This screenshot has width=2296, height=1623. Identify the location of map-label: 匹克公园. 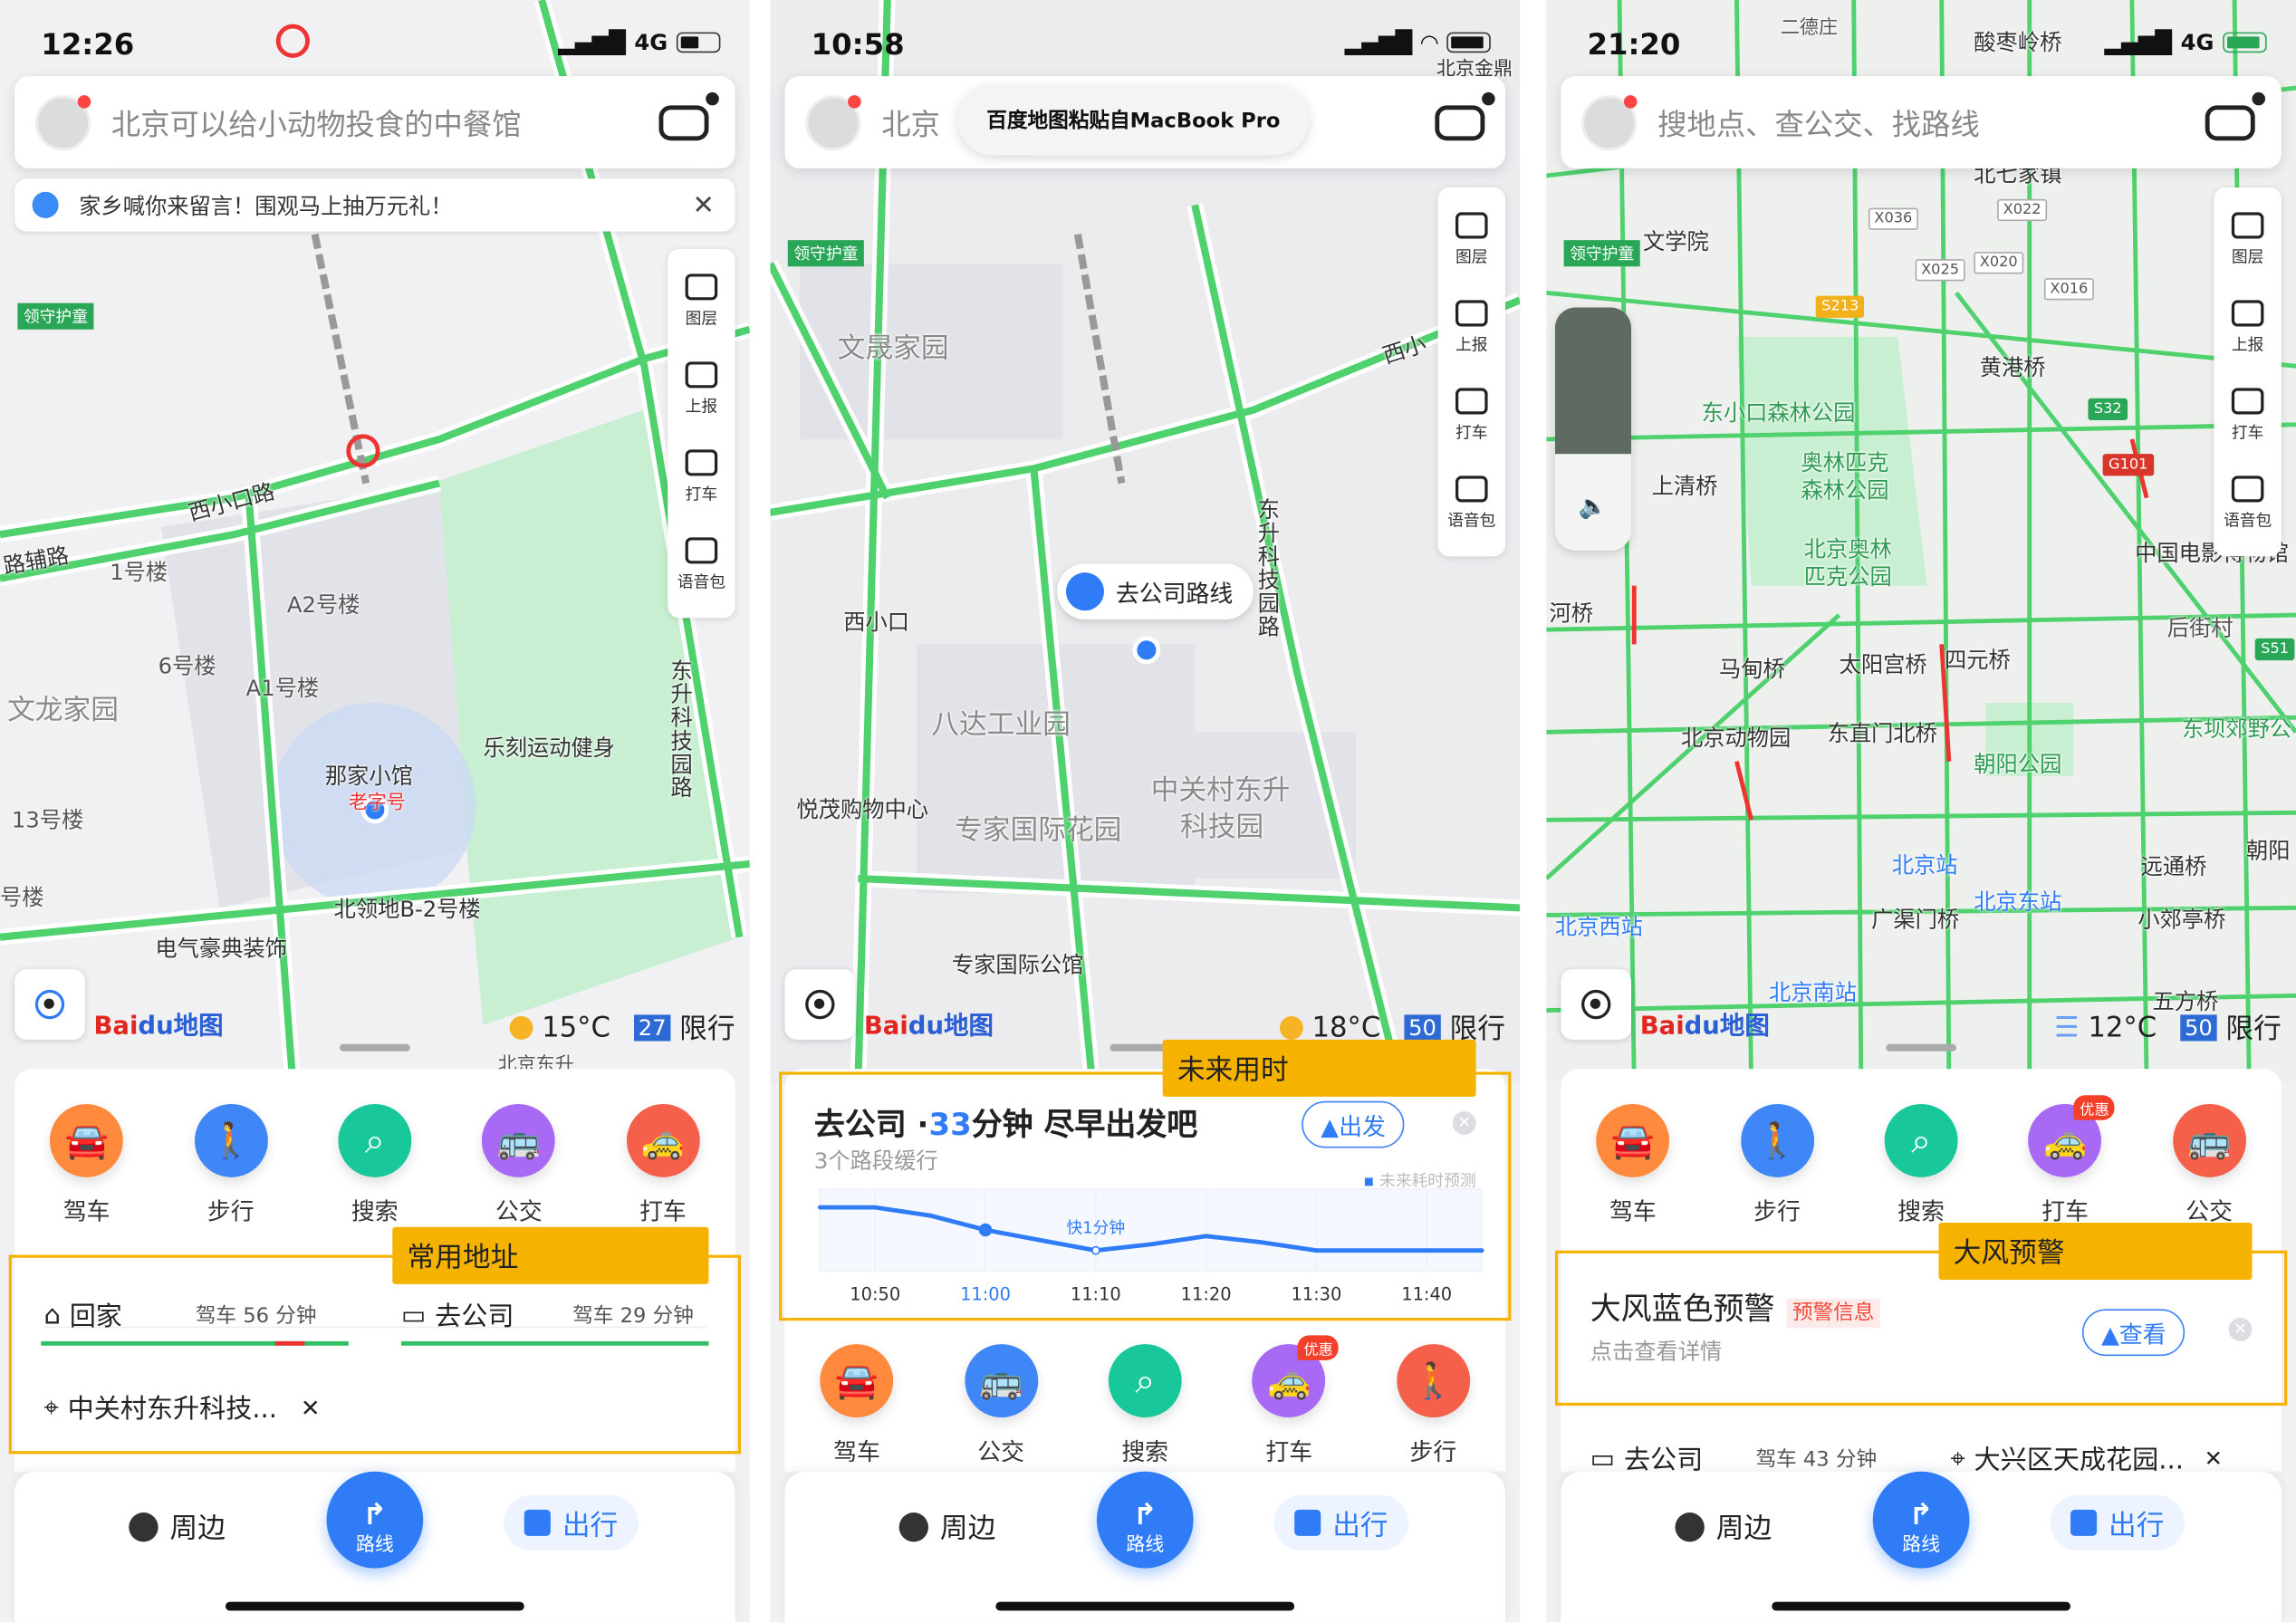
(1847, 577).